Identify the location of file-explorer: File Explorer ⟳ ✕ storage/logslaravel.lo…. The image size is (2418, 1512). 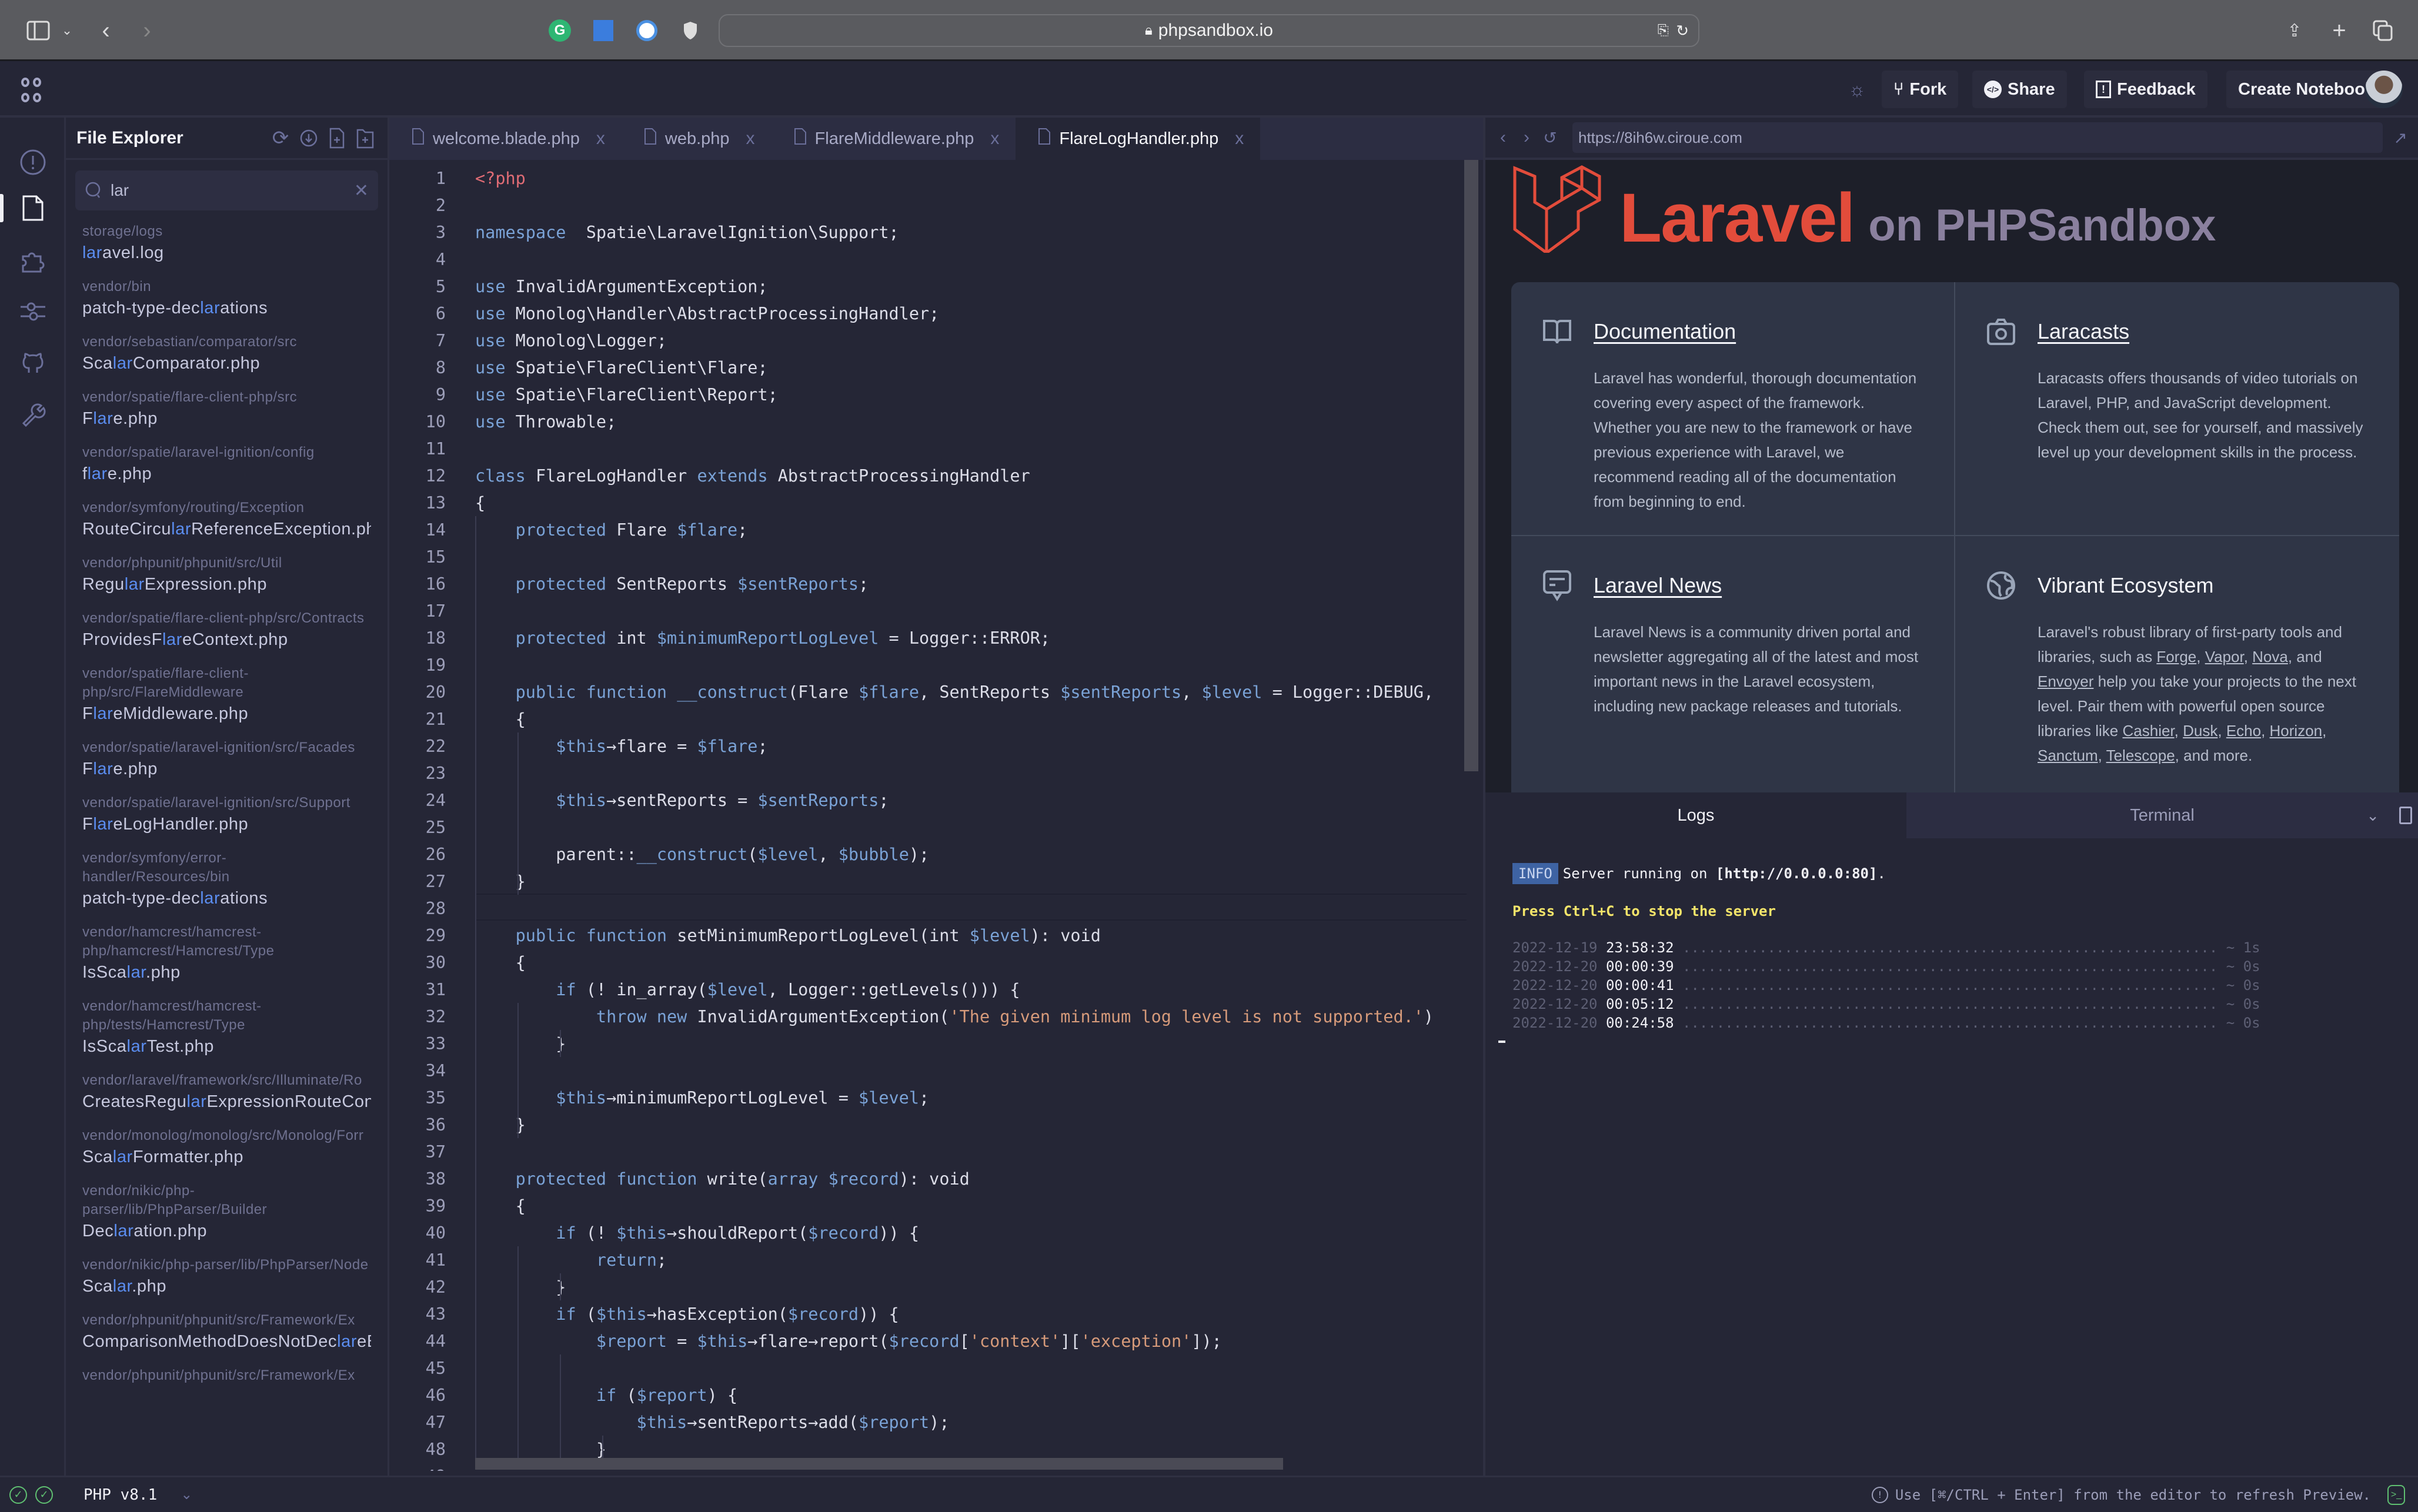
(227, 797).